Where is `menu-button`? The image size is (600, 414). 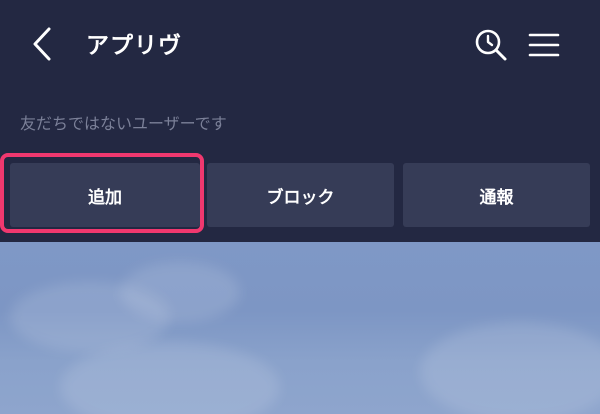 menu-button is located at coordinates (544, 47).